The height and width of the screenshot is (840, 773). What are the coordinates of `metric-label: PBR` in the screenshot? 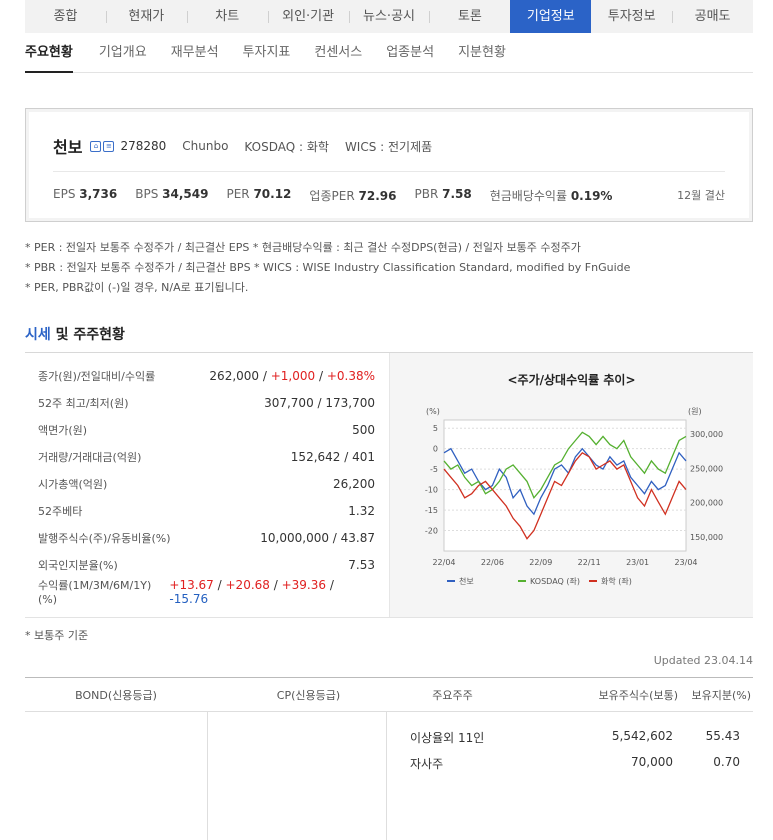 It's located at (426, 194).